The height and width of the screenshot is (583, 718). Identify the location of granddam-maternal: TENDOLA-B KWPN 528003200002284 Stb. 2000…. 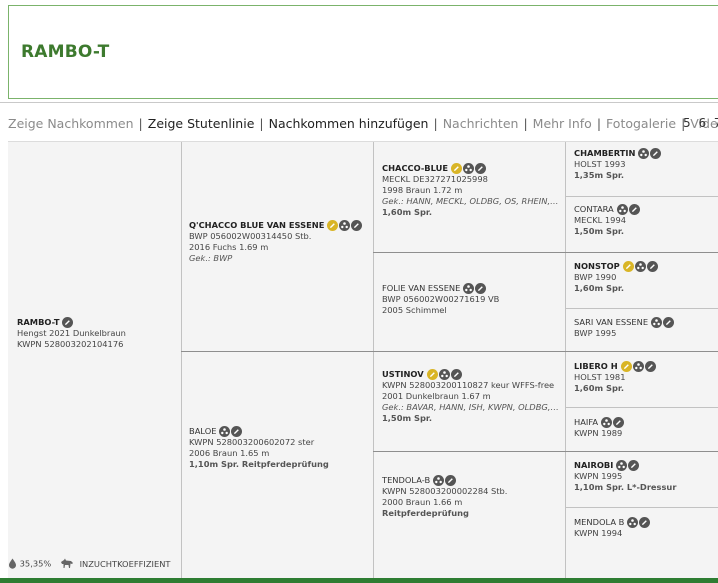
(444, 497).